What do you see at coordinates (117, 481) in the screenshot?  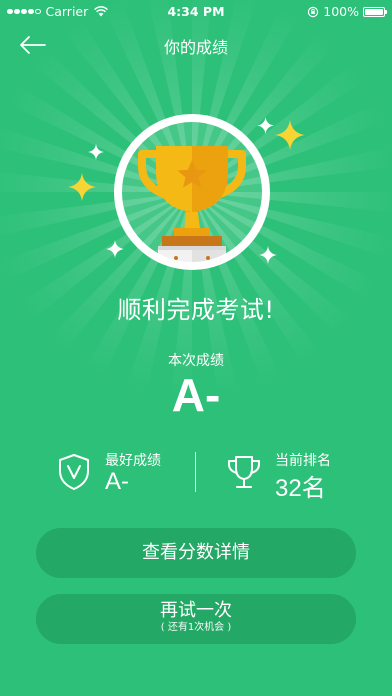 I see `best-score-value: A-` at bounding box center [117, 481].